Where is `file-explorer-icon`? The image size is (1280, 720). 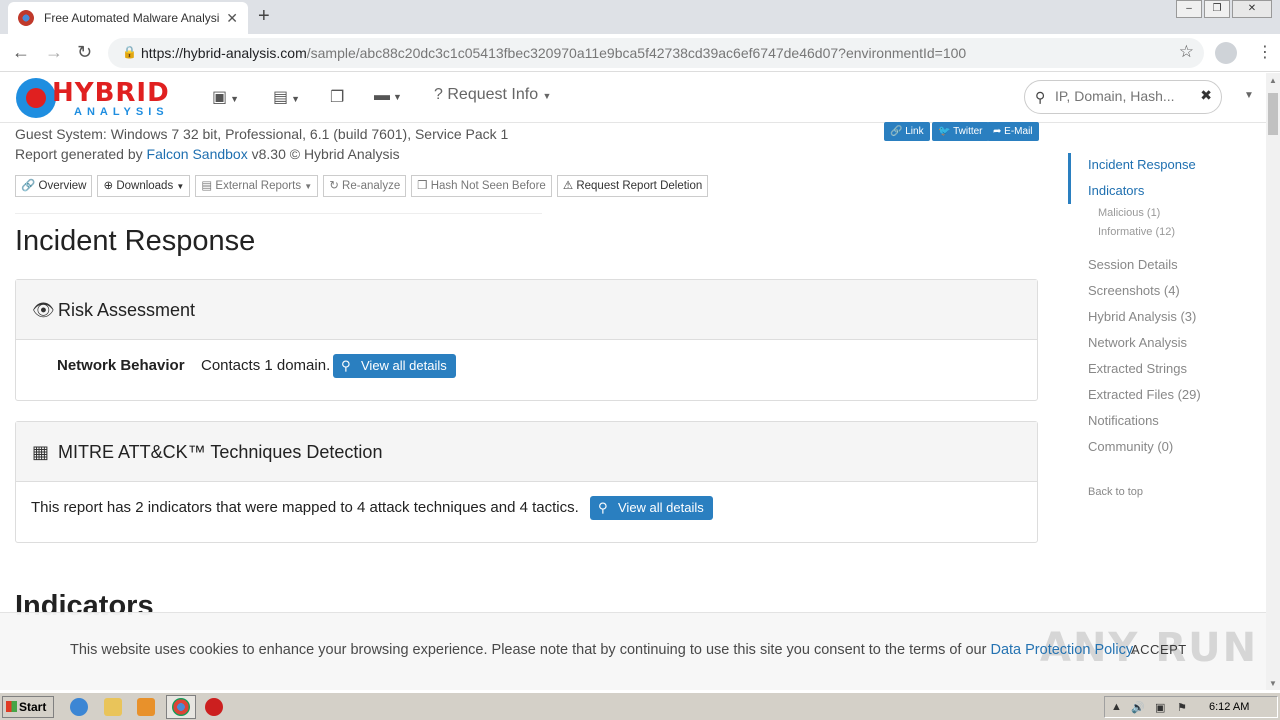
file-explorer-icon is located at coordinates (113, 707).